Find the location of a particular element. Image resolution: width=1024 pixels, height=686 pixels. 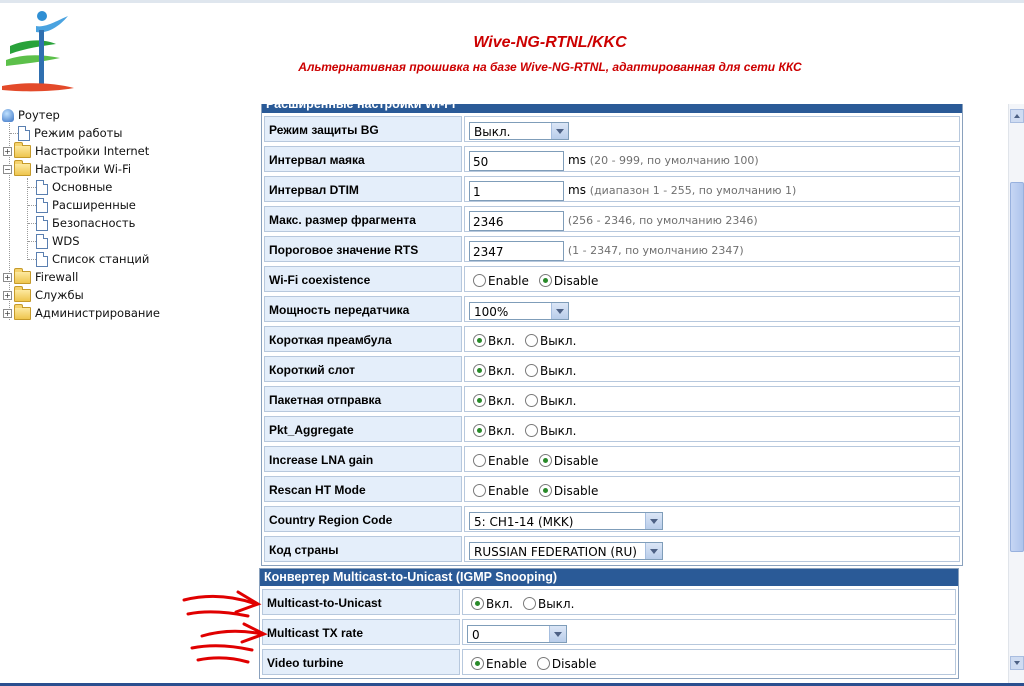

row-tx-power: Мощность передатчика 100% is located at coordinates (612, 310).